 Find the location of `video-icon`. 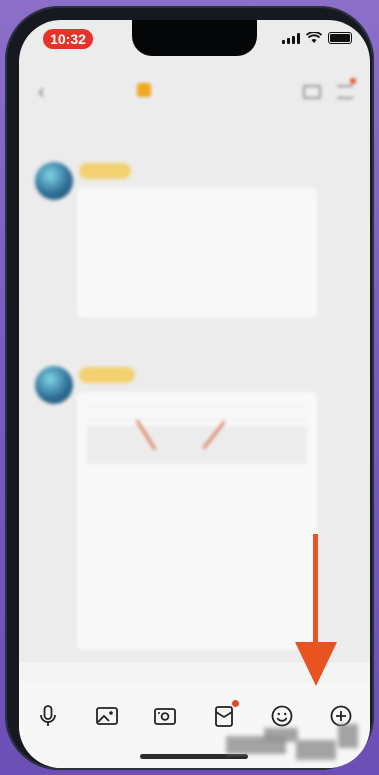

video-icon is located at coordinates (312, 92).